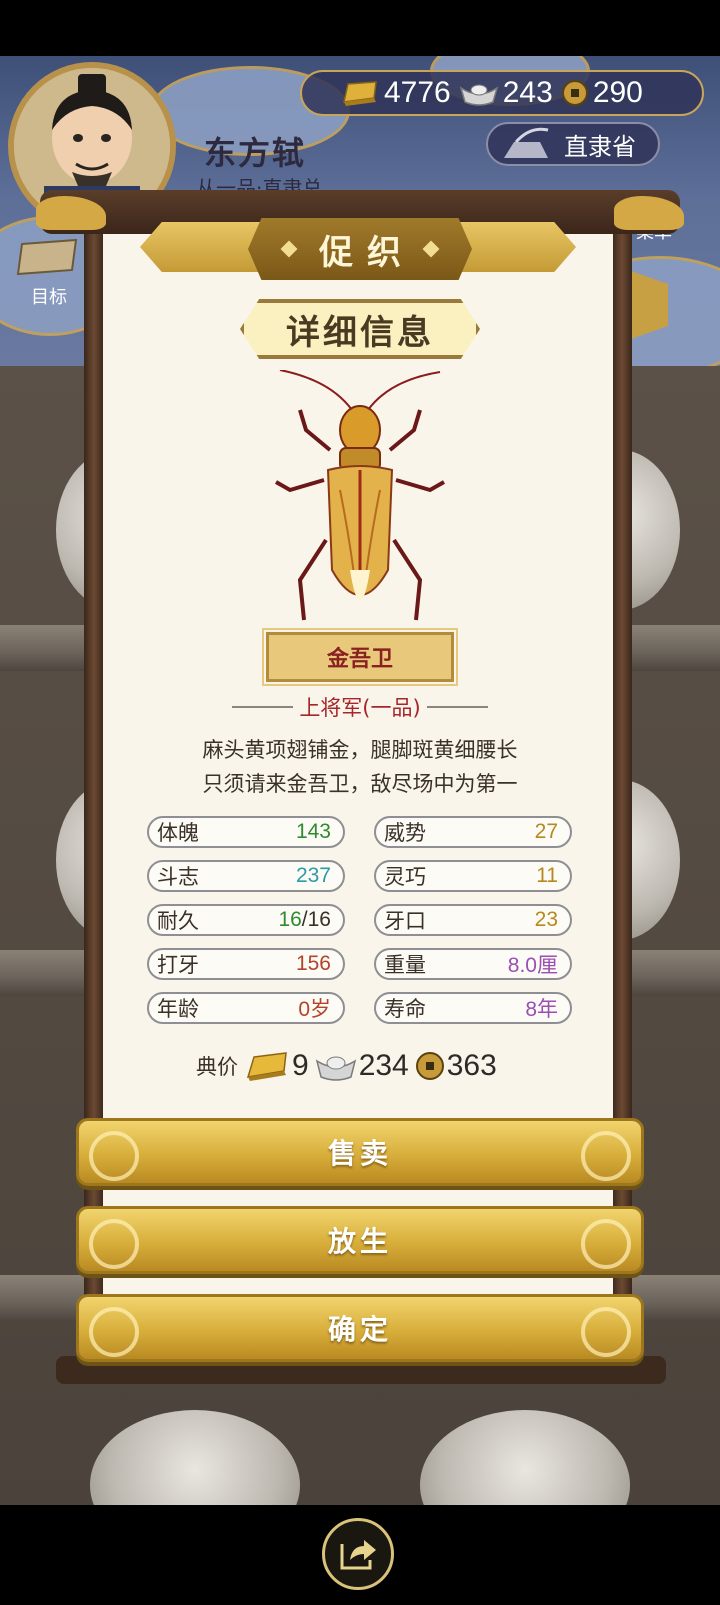 This screenshot has width=720, height=1605. What do you see at coordinates (547, 875) in the screenshot?
I see `stat-value: 11` at bounding box center [547, 875].